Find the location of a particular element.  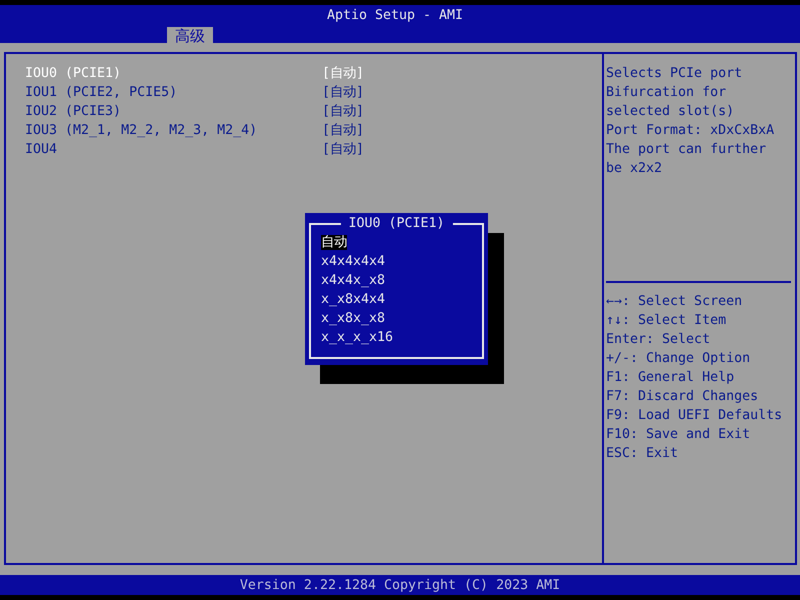

key-help-text: ESC: Exit is located at coordinates (643, 454).